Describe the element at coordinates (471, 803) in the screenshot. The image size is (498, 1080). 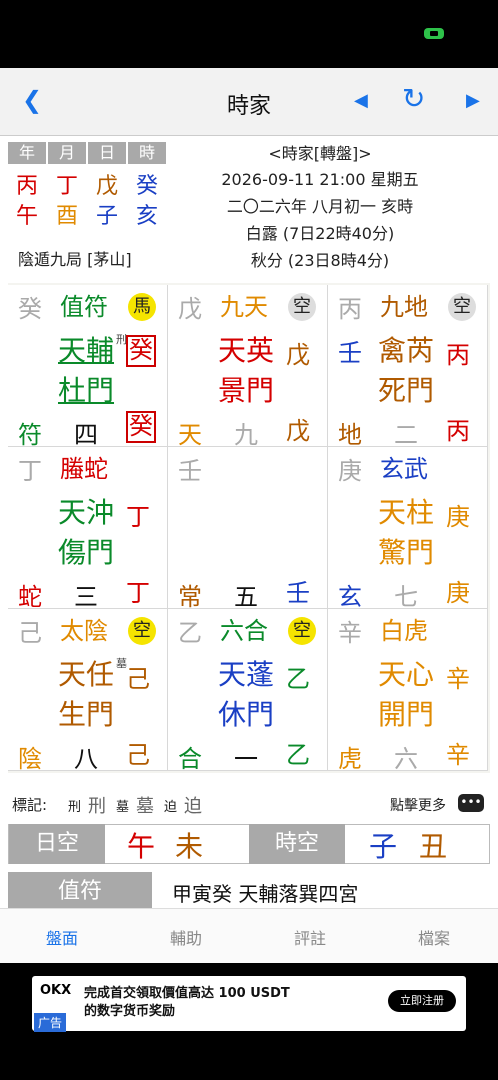
I see `more-icon: •••` at that location.